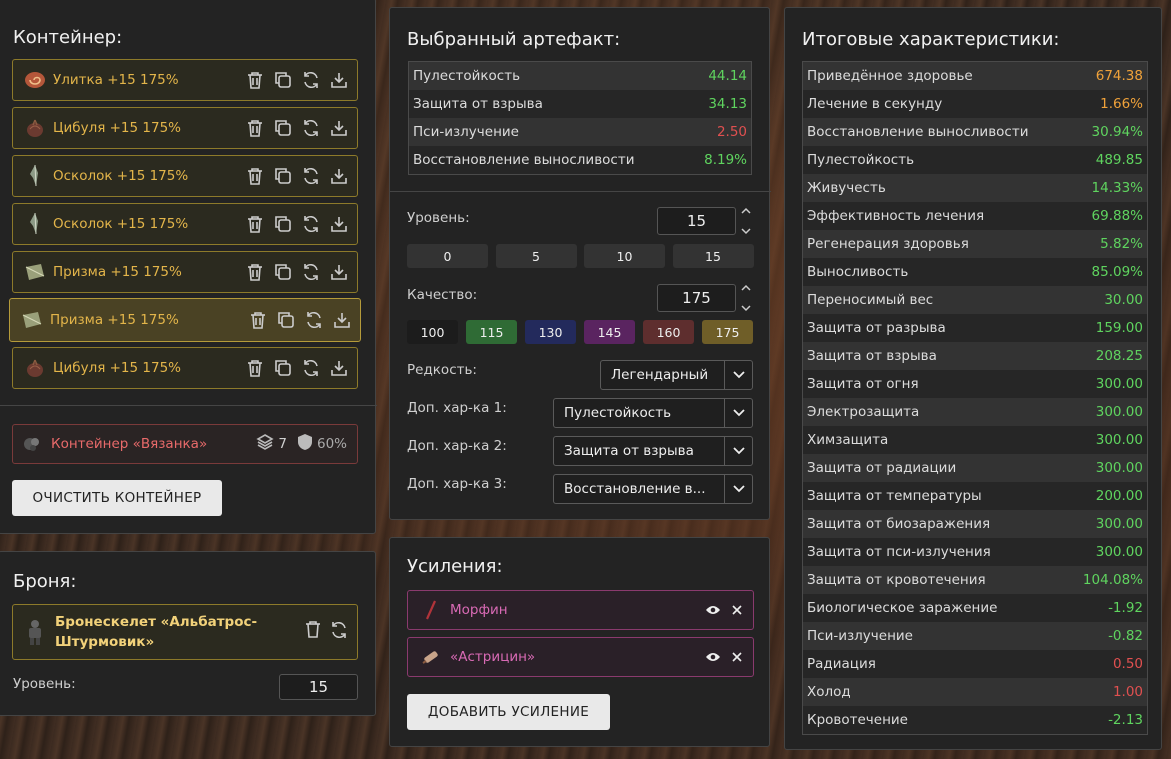 The height and width of the screenshot is (759, 1171). Describe the element at coordinates (432, 332) in the screenshot. I see `quality-preset-button: 100` at that location.